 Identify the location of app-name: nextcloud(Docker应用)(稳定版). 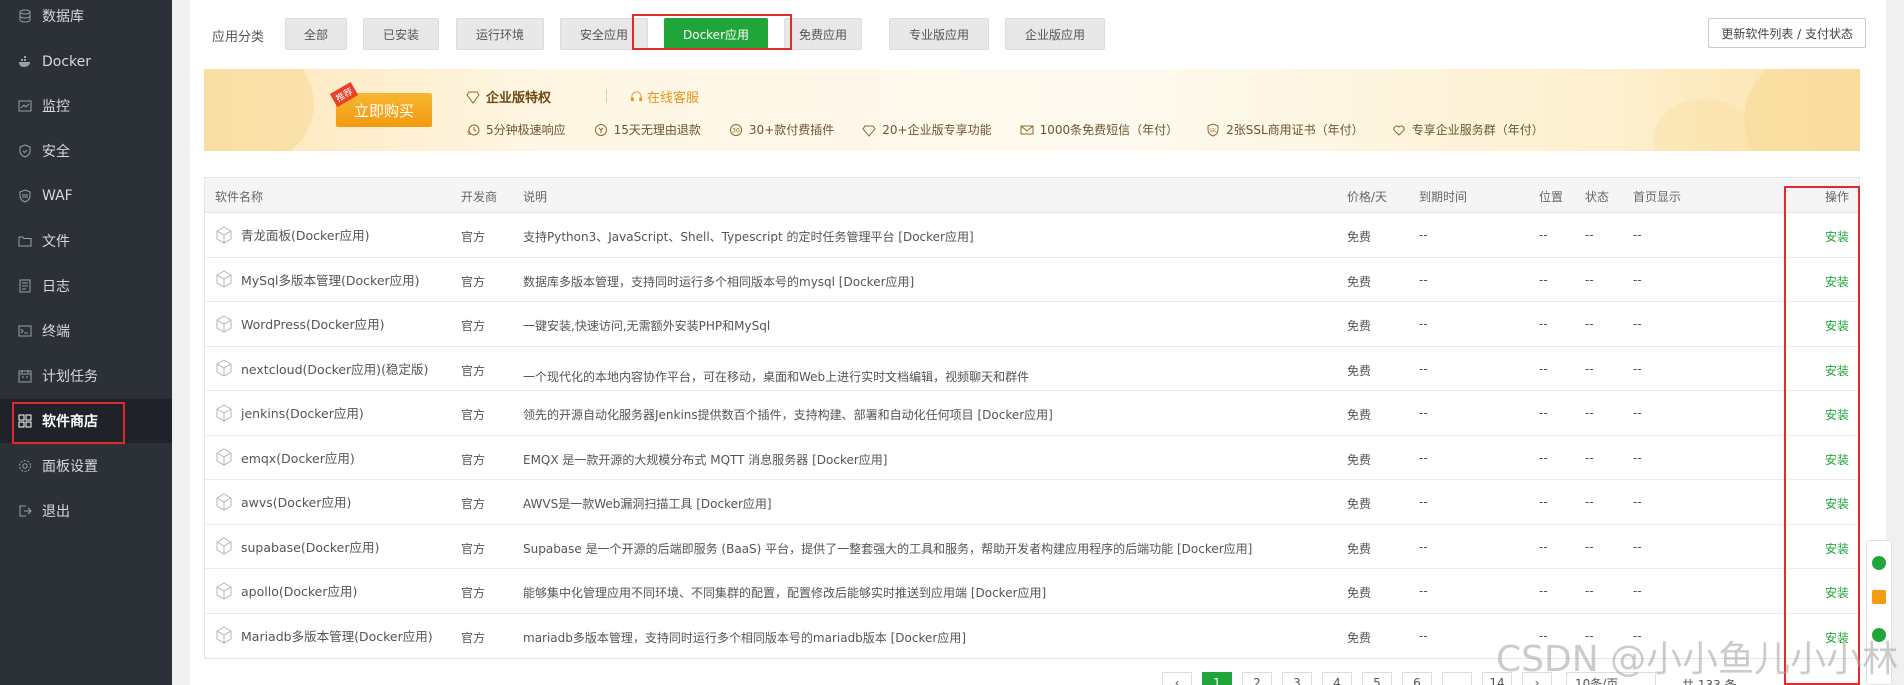
(321, 368).